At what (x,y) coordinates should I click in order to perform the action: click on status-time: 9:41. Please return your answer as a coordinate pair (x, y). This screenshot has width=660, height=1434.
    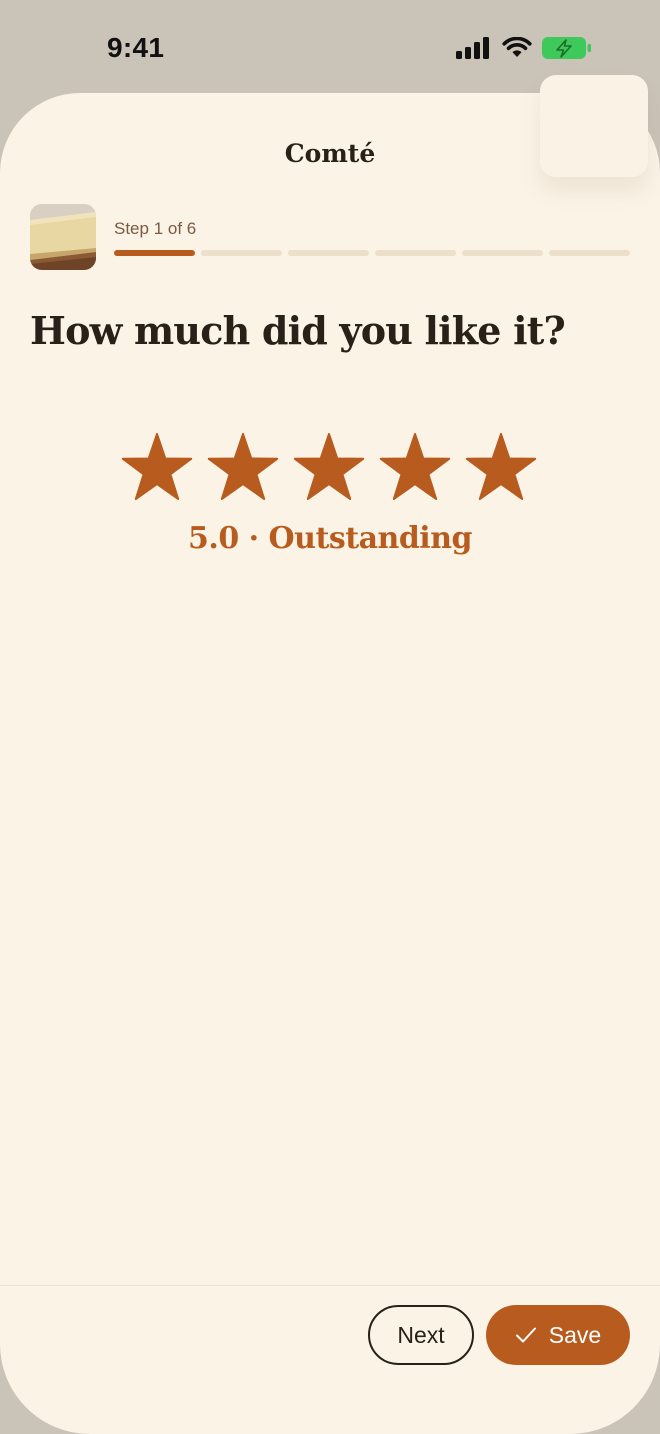
    Looking at the image, I should click on (136, 47).